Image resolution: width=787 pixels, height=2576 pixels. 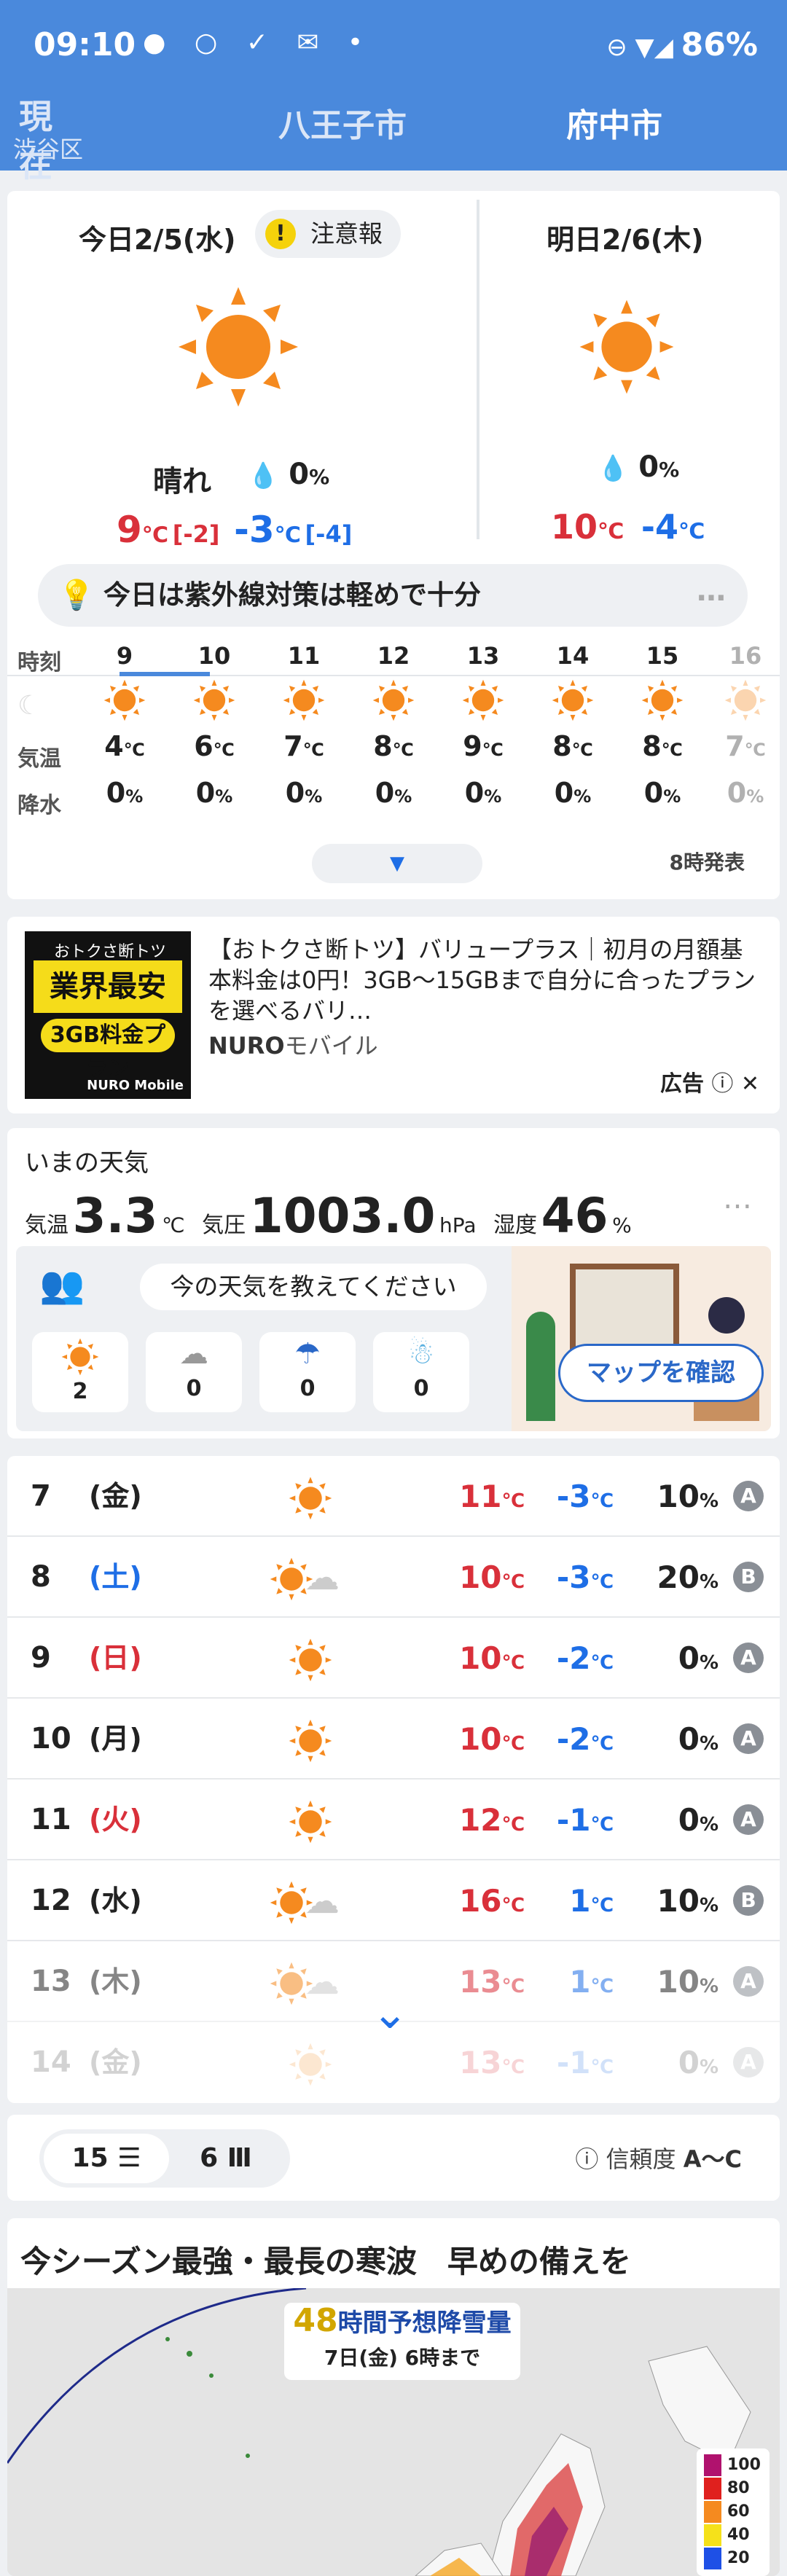 What do you see at coordinates (662, 656) in the screenshot?
I see `hour-label: 15` at bounding box center [662, 656].